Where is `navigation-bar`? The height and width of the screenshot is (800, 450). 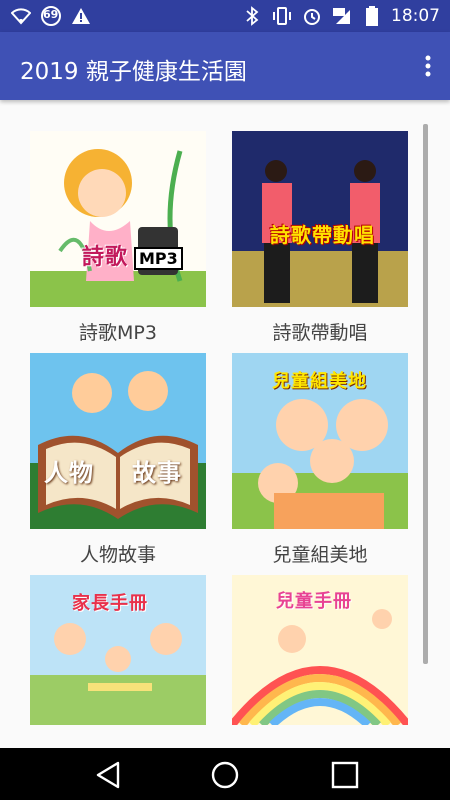 navigation-bar is located at coordinates (225, 774).